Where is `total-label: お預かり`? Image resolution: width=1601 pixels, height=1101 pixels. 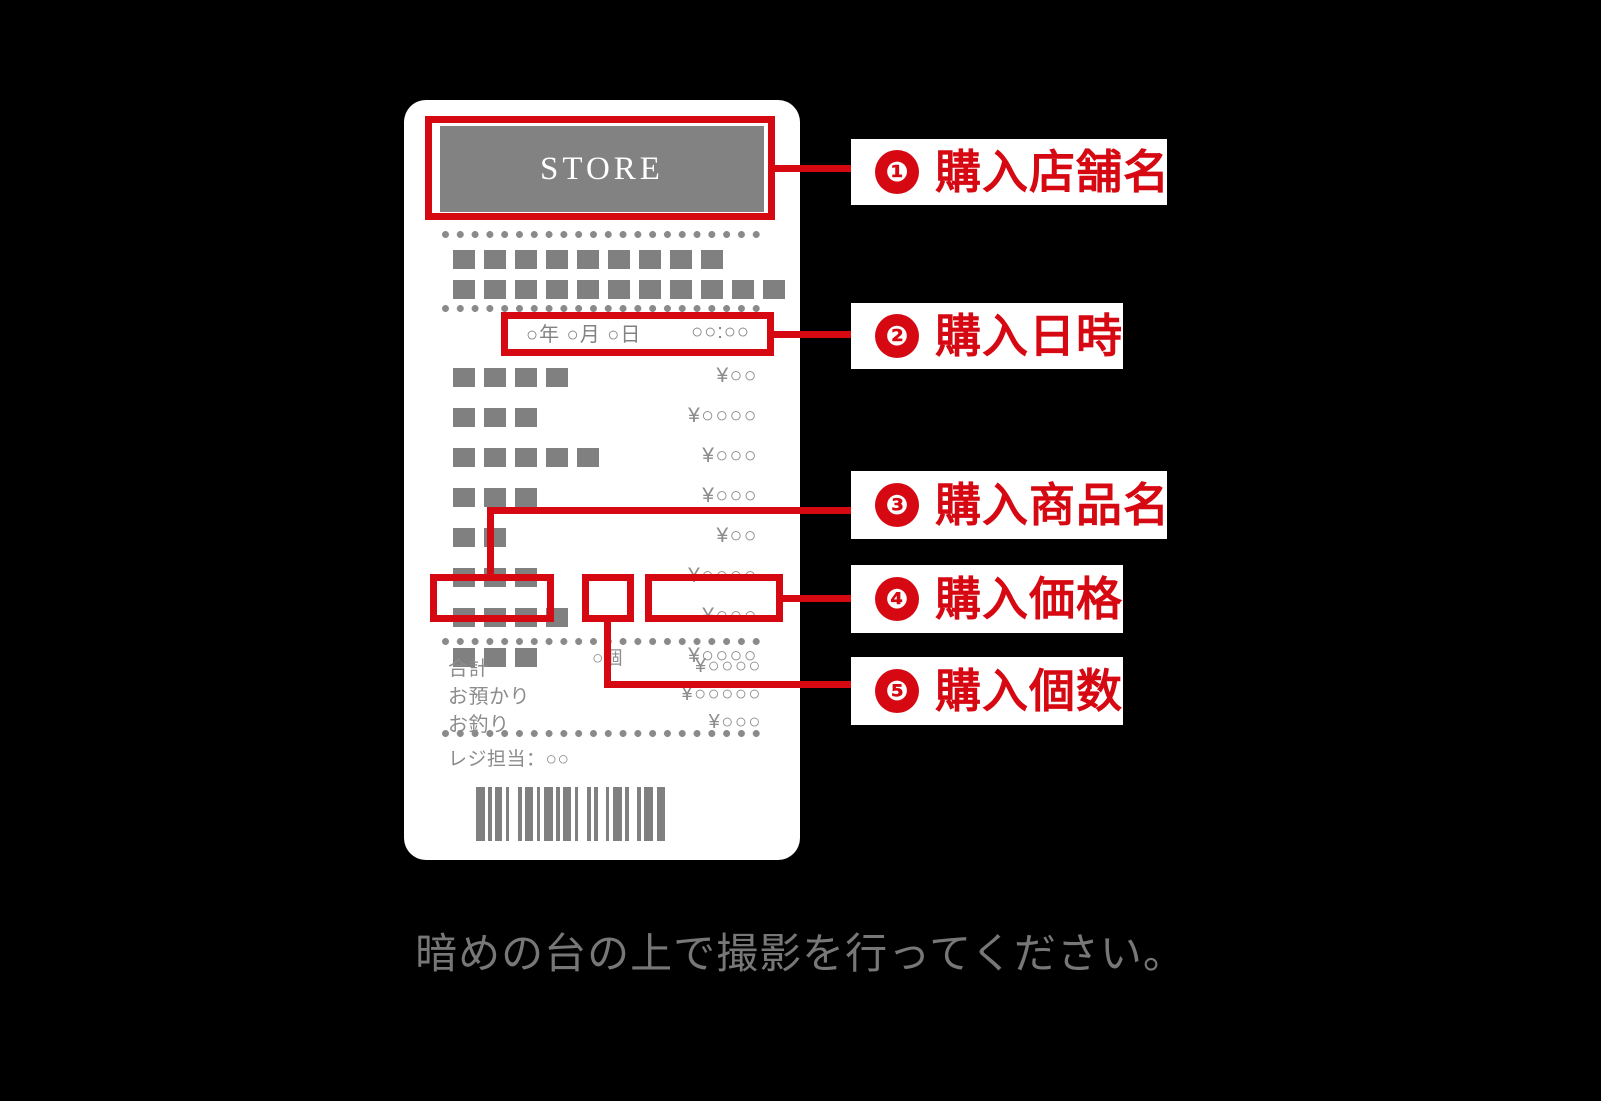
total-label: お預かり is located at coordinates (489, 697).